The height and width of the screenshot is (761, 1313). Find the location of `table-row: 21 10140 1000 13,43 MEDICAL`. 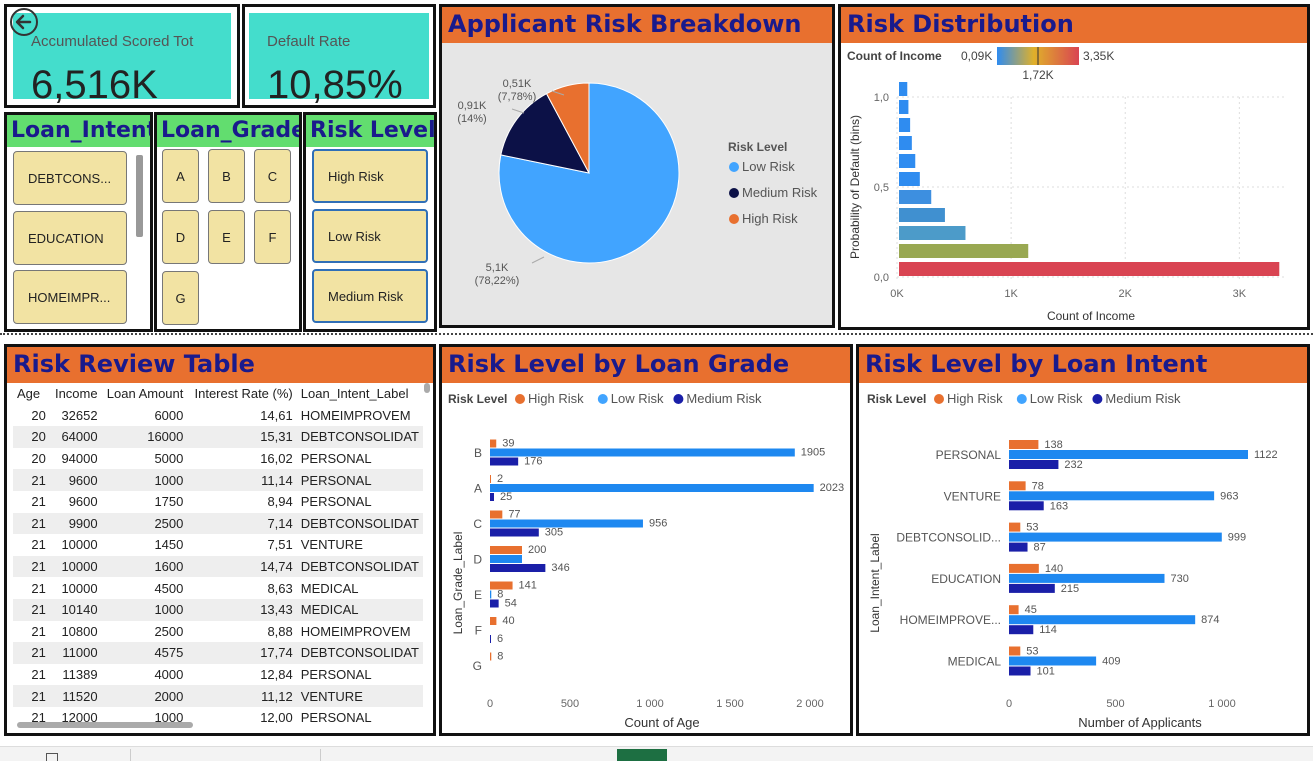

table-row: 21 10140 1000 13,43 MEDICAL is located at coordinates (218, 609).